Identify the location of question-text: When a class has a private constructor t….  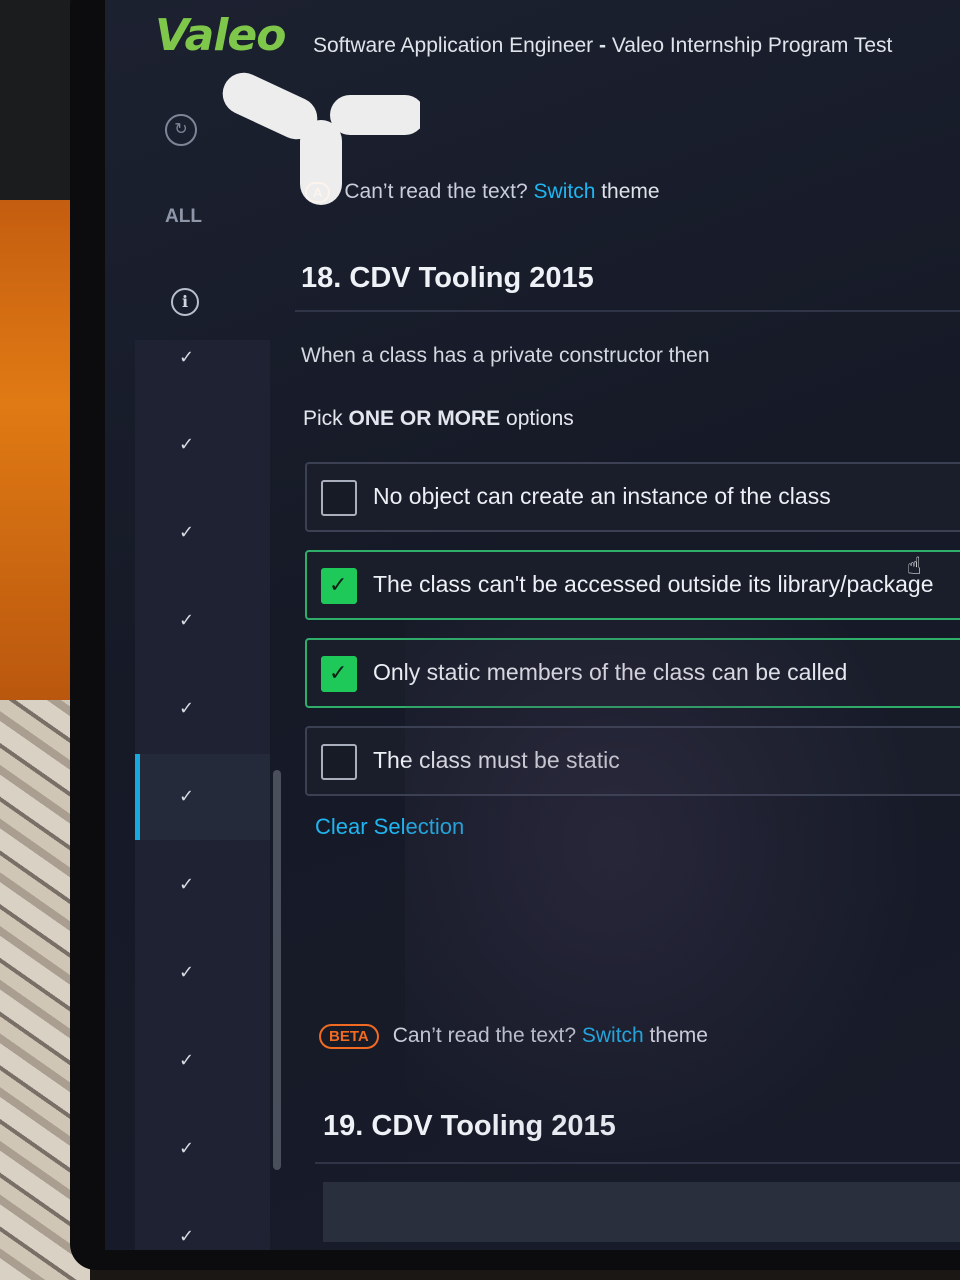
(505, 355).